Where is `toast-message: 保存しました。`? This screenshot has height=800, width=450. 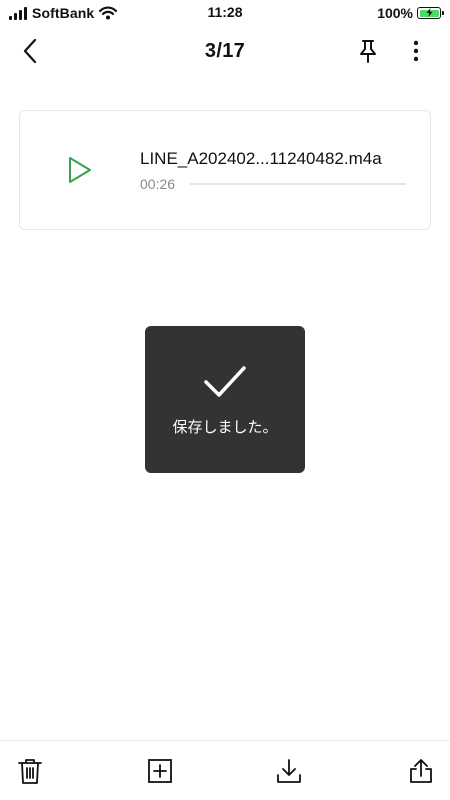
toast-message: 保存しました。 is located at coordinates (225, 427).